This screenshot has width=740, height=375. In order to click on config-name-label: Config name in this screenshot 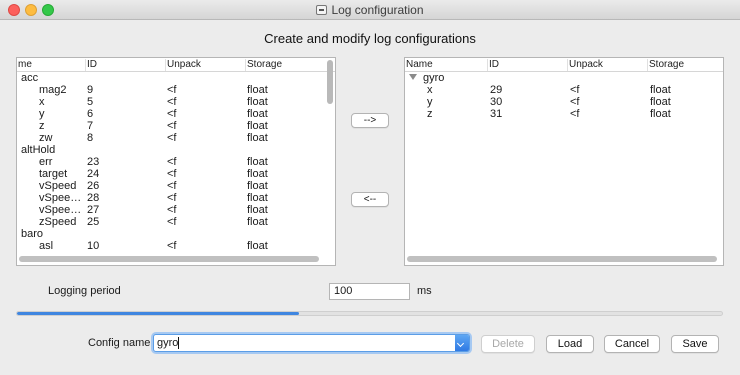, I will do `click(119, 343)`.